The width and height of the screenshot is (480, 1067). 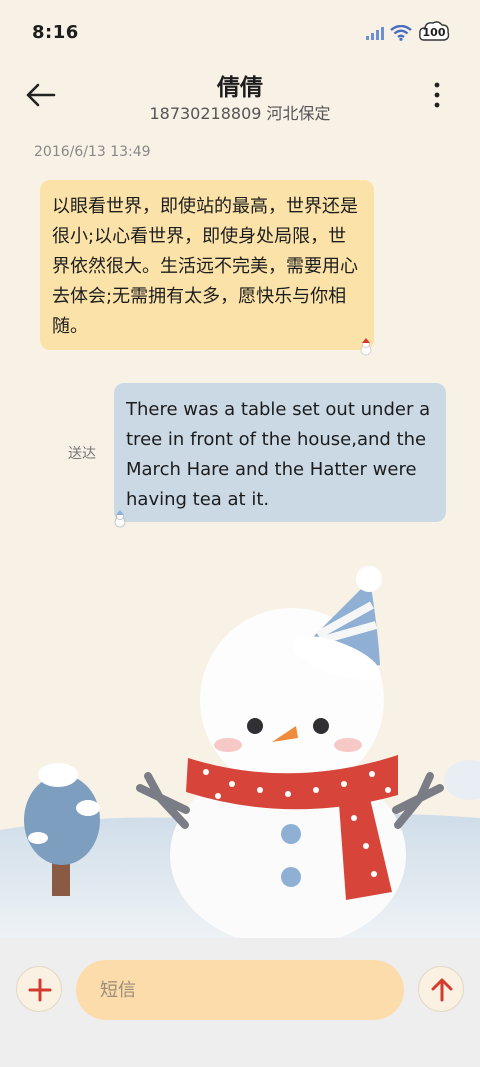 I want to click on wifi-icon, so click(x=401, y=33).